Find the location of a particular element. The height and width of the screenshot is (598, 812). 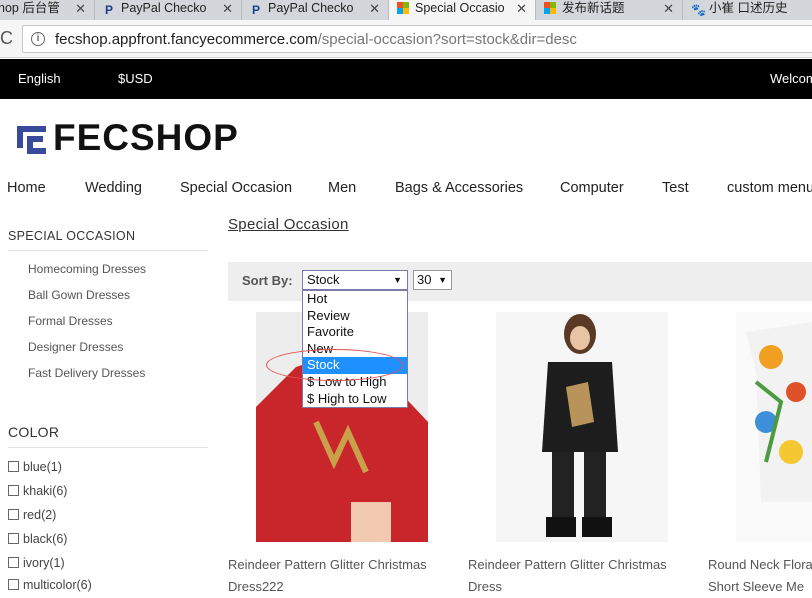

welcome-text: Welcom is located at coordinates (791, 78).